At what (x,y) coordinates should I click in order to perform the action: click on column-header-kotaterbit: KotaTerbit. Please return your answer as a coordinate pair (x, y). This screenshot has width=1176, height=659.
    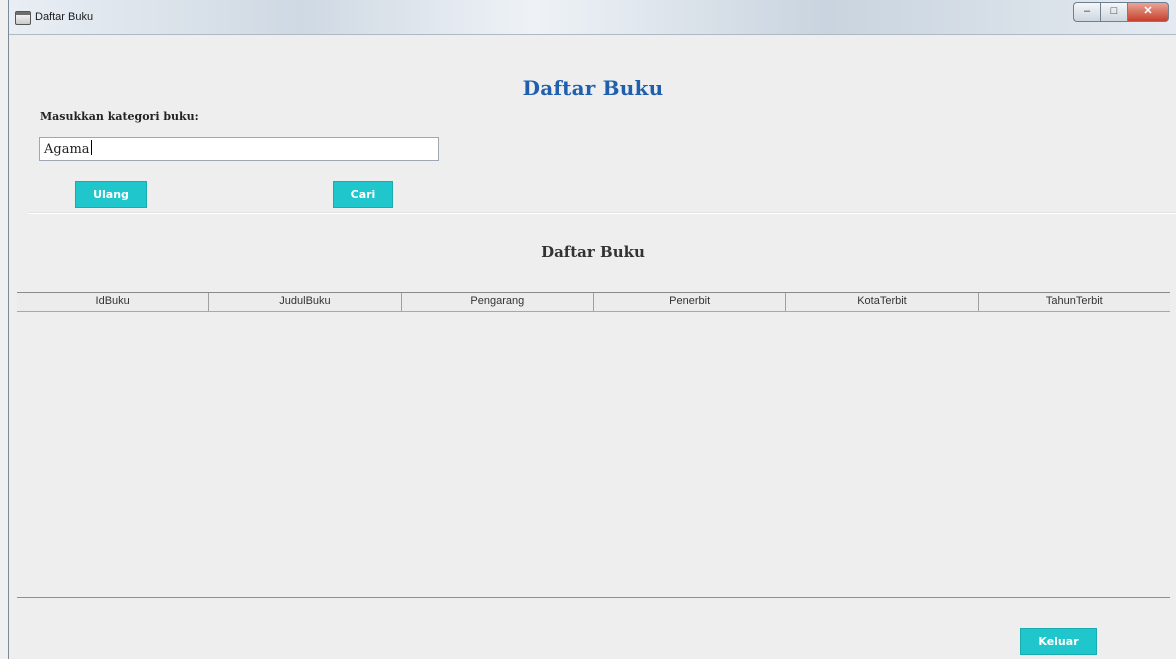
    Looking at the image, I should click on (882, 302).